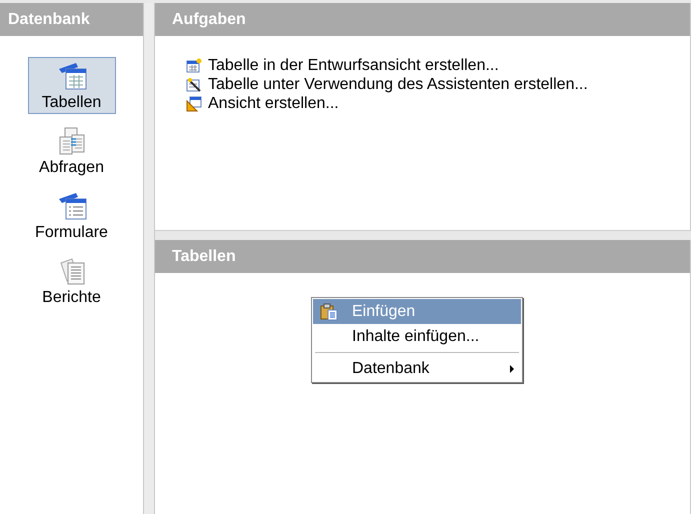 This screenshot has height=514, width=691. What do you see at coordinates (194, 85) in the screenshot?
I see `wand-icon` at bounding box center [194, 85].